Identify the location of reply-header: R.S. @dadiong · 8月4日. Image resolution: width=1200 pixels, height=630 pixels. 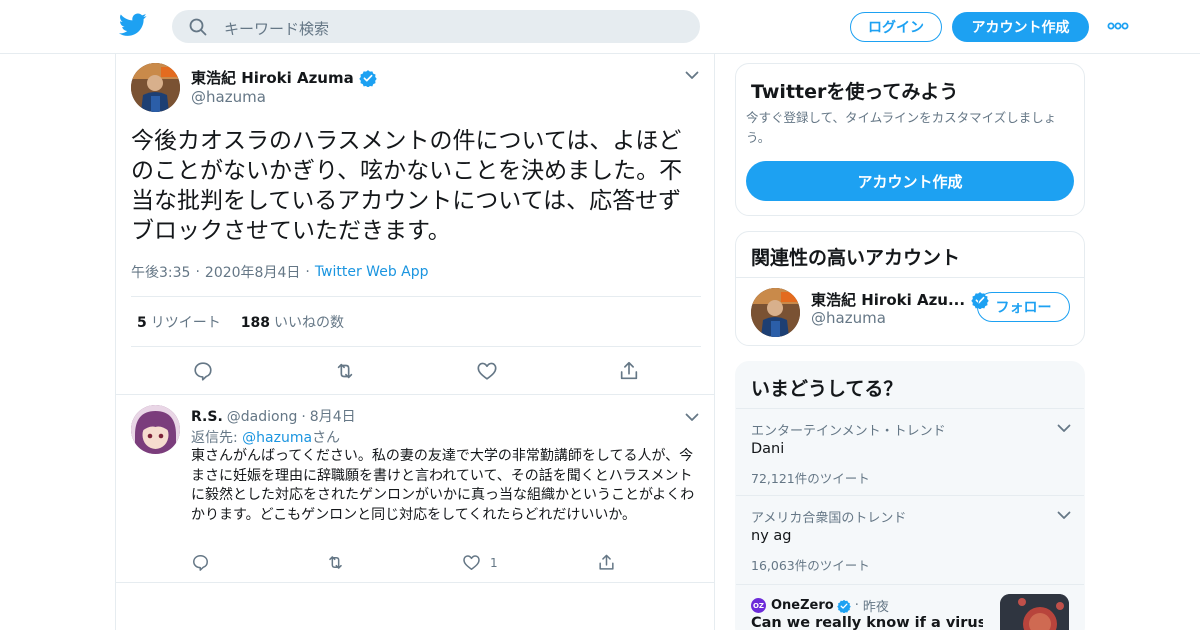
(273, 416).